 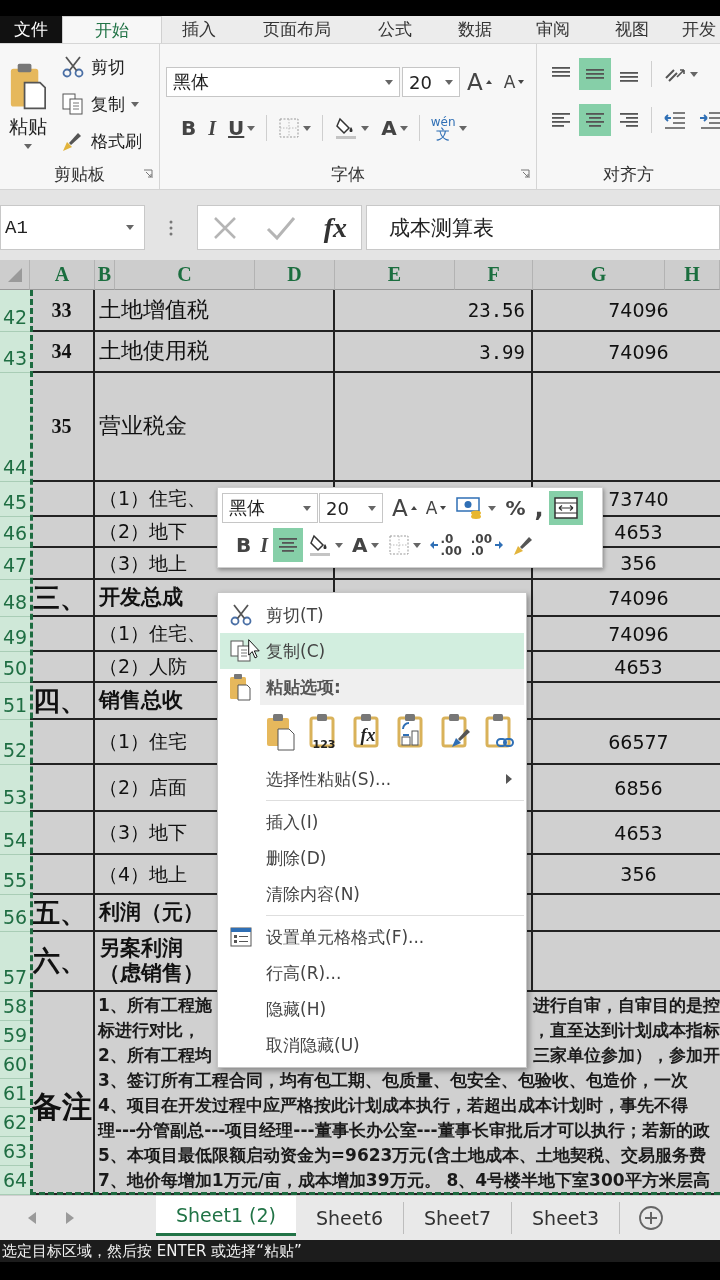 I want to click on row-header: 59, so click(x=15, y=1035).